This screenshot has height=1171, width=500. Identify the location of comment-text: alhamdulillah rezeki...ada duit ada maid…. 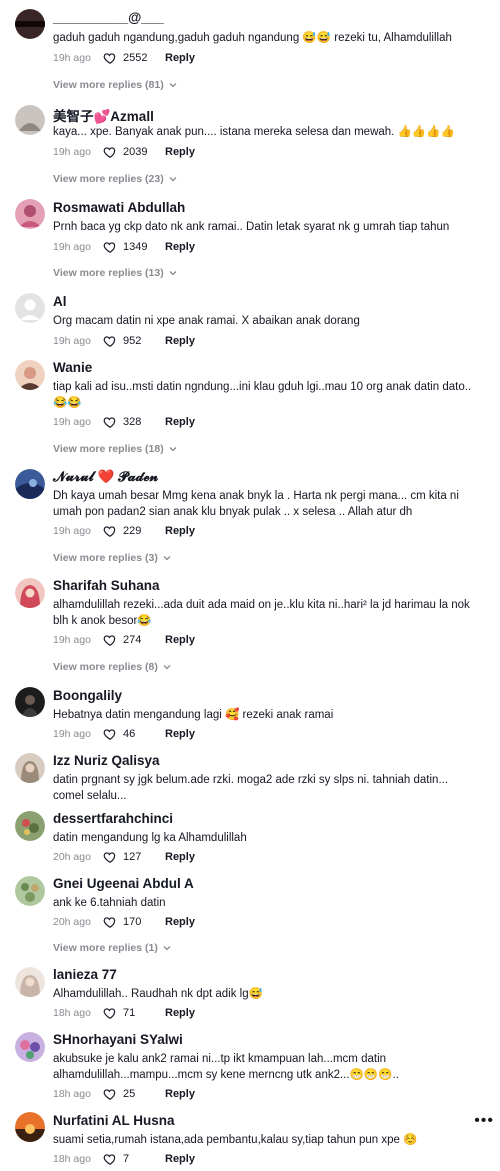
(261, 613).